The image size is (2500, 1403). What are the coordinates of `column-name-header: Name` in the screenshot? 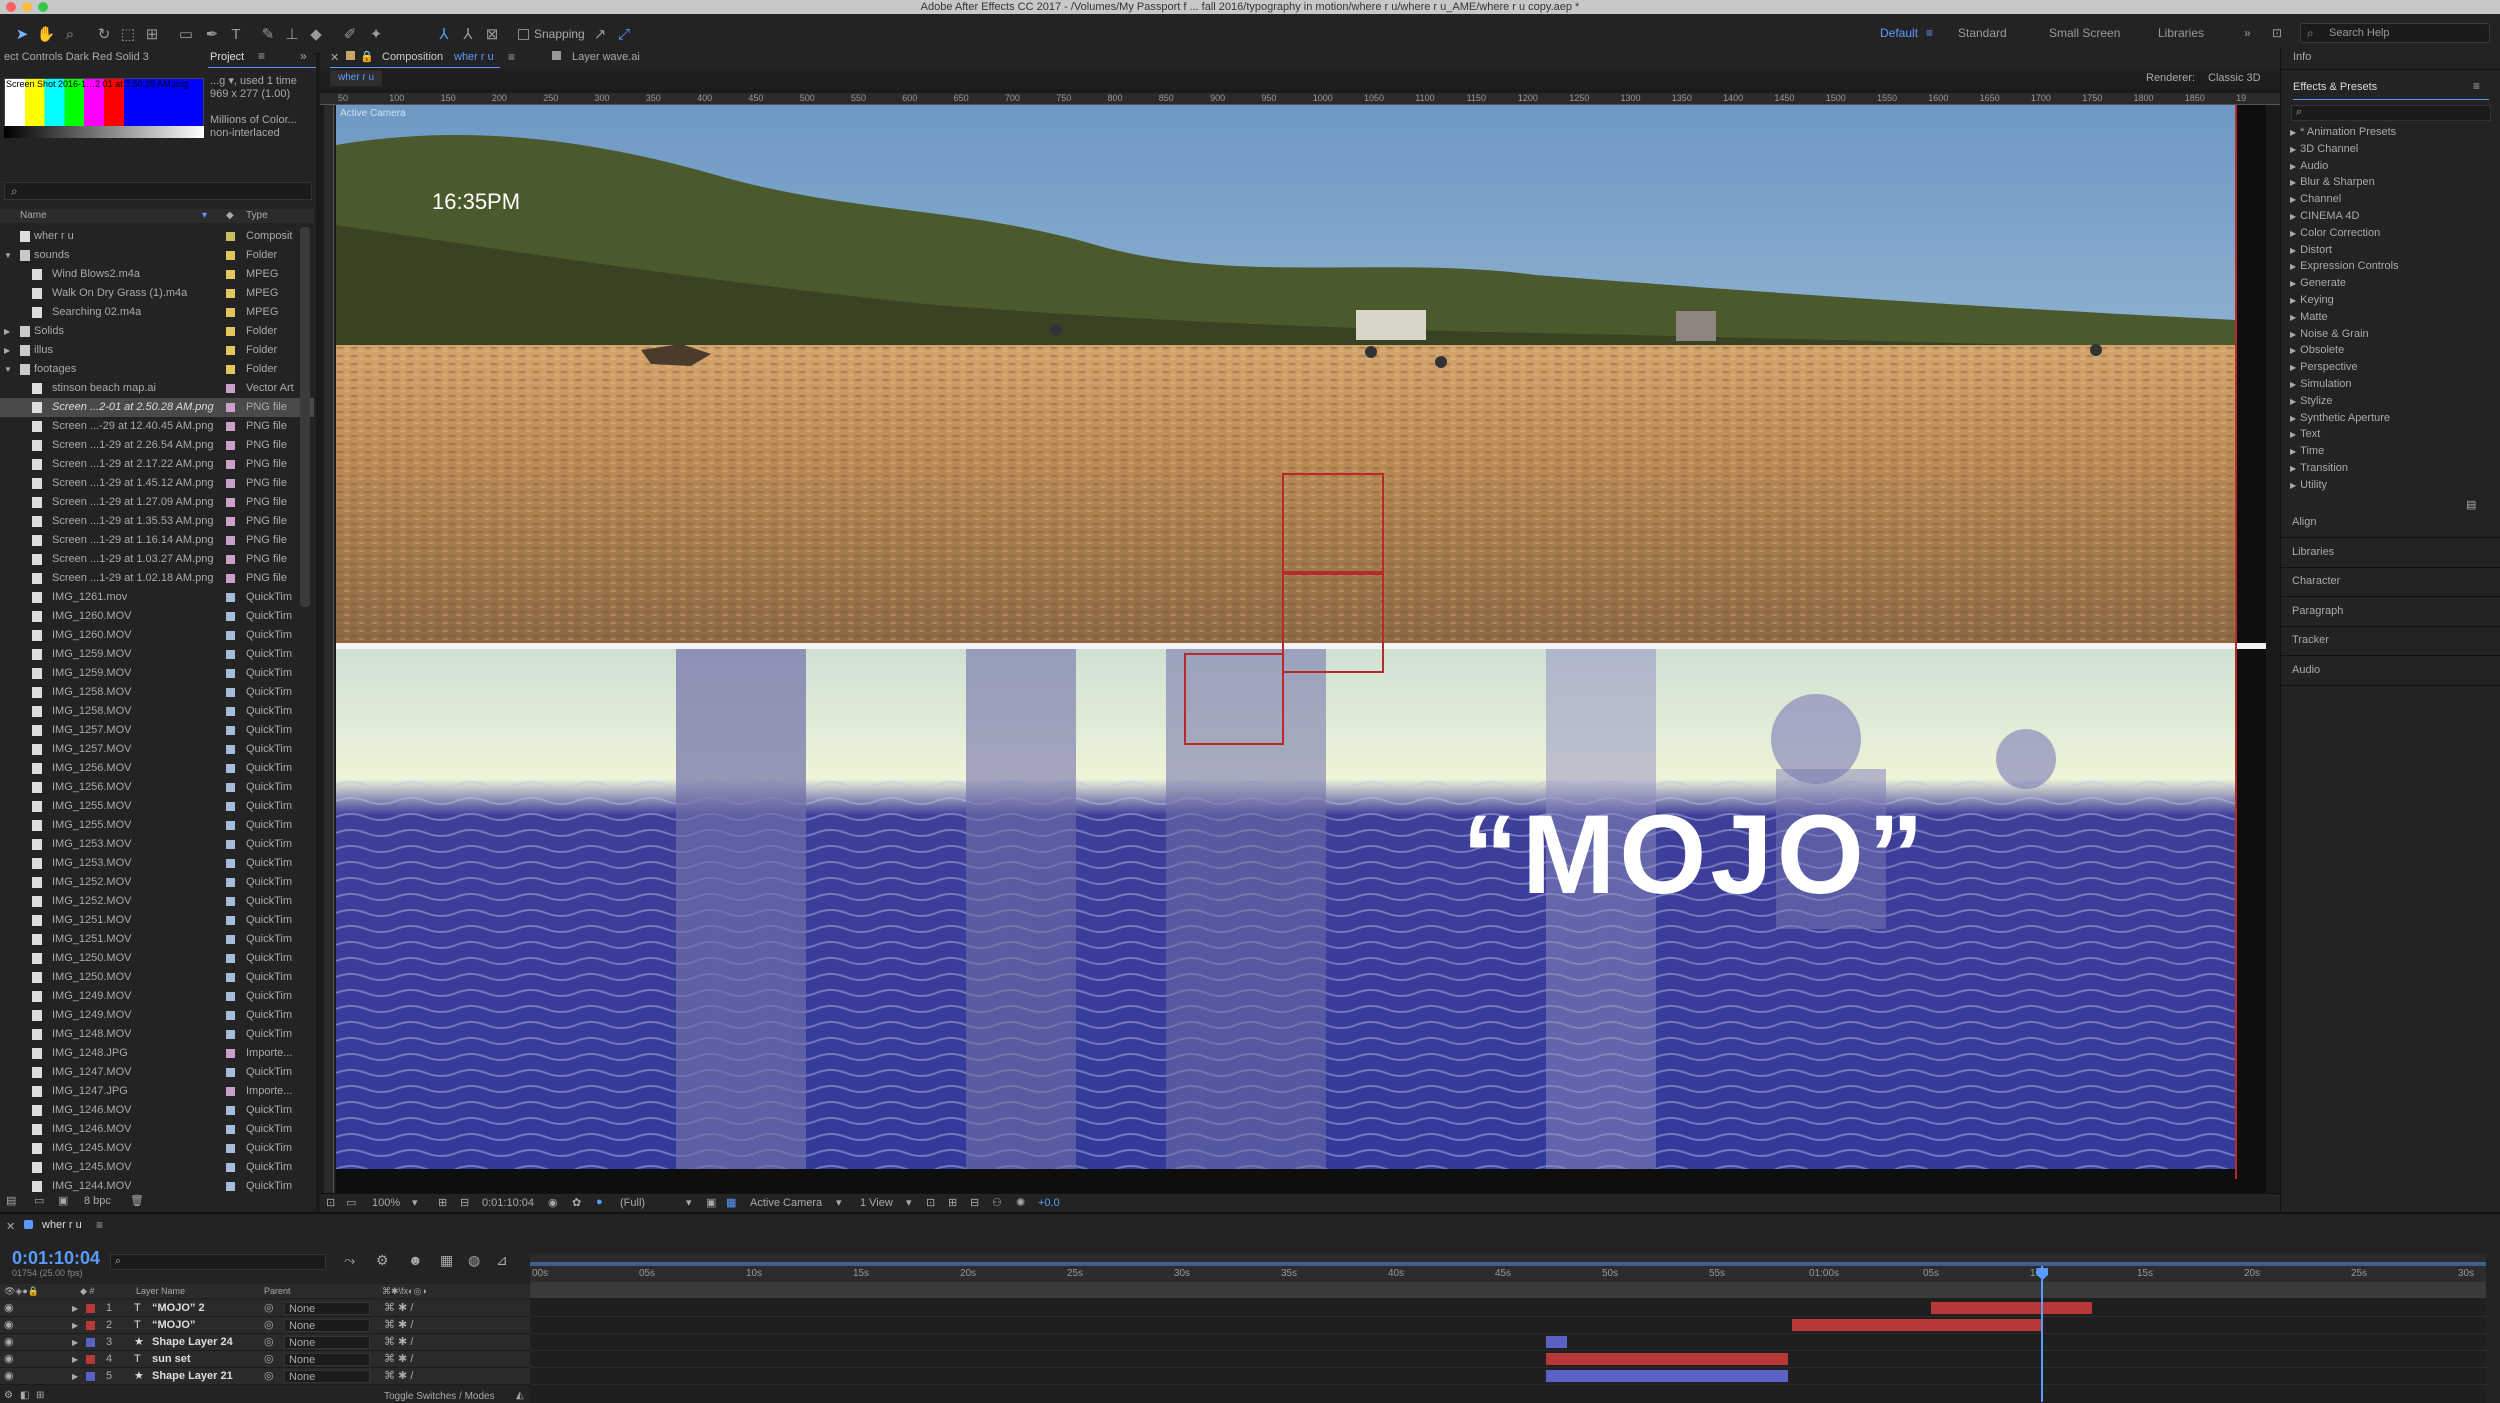 It's located at (33, 216).